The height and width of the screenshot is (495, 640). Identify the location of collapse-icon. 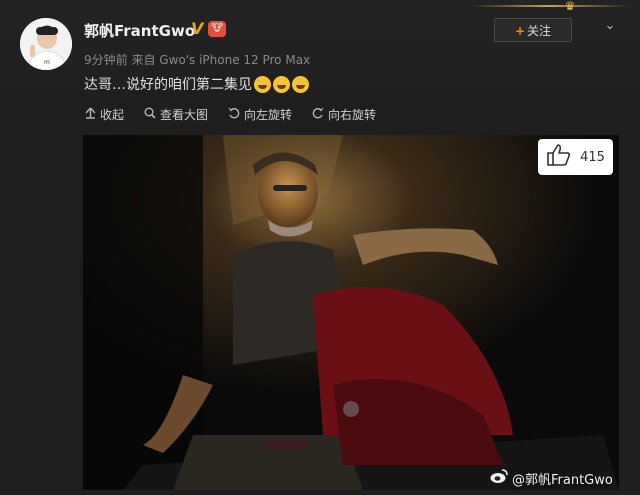
(90, 114).